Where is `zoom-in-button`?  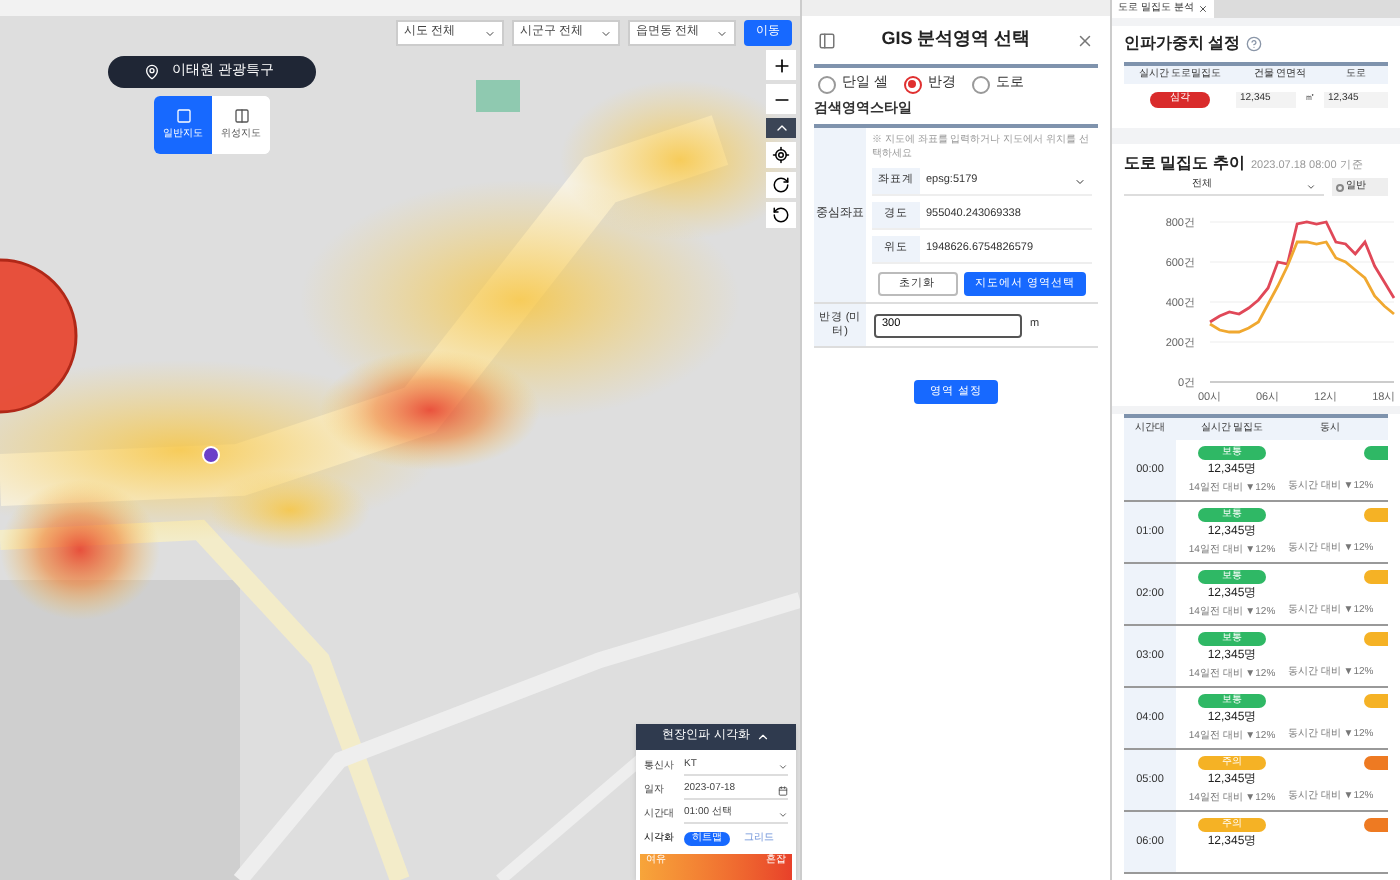
zoom-in-button is located at coordinates (781, 65).